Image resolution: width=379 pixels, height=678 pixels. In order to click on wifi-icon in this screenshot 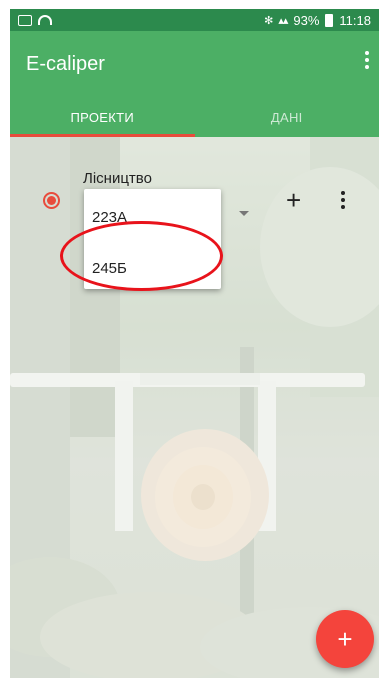, I will do `click(45, 20)`.